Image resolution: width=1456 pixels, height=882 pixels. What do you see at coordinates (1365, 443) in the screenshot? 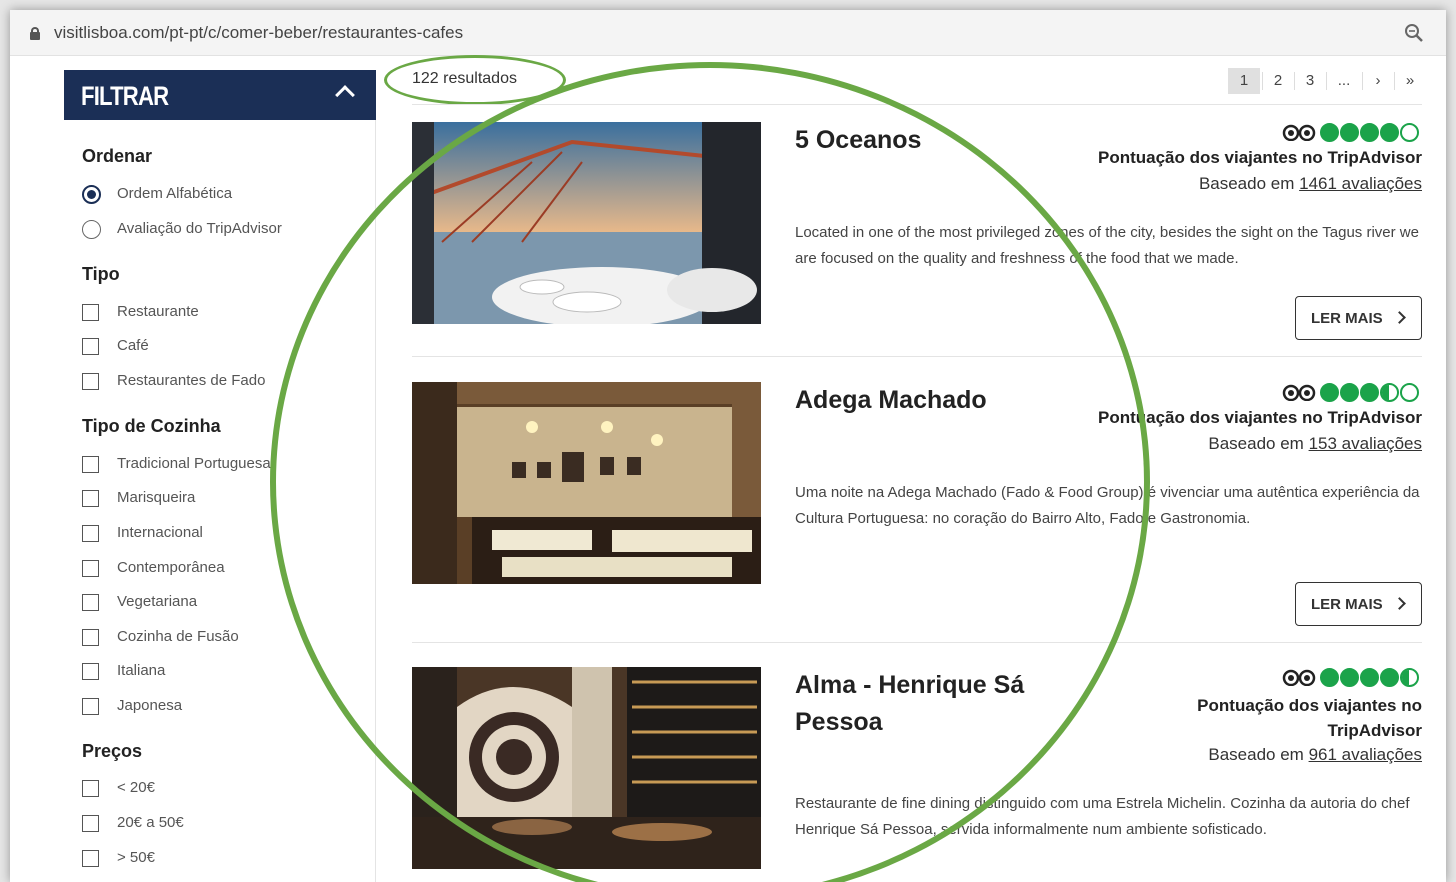
I see `reviews-link: 153 avaliações` at bounding box center [1365, 443].